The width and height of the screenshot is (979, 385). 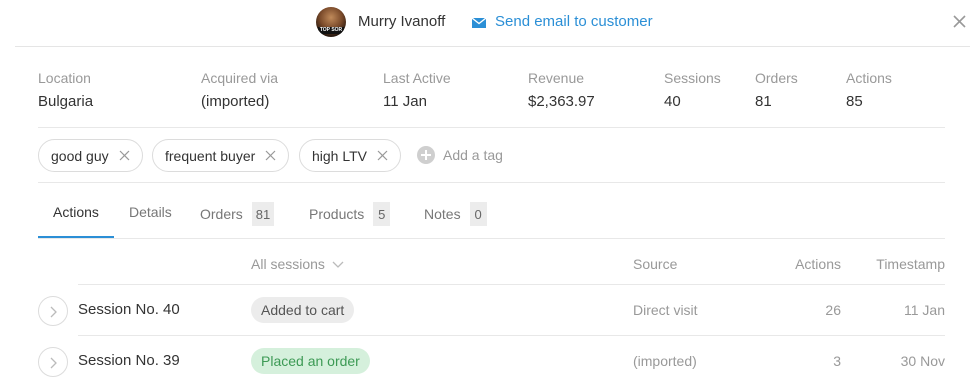 I want to click on tab-details: Details, so click(x=150, y=212).